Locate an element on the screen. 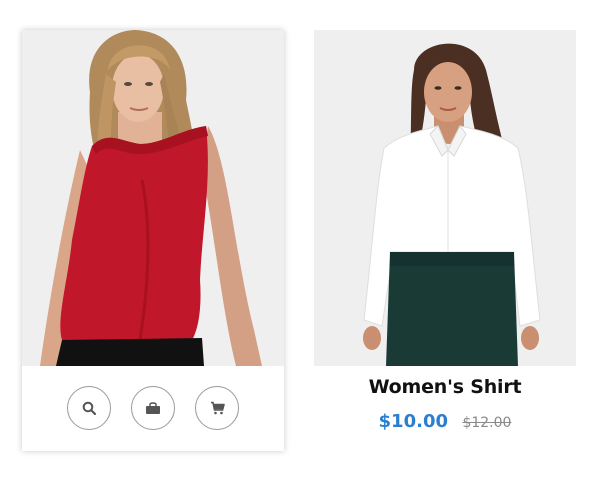 This screenshot has height=477, width=598. wishlist-button is located at coordinates (153, 408).